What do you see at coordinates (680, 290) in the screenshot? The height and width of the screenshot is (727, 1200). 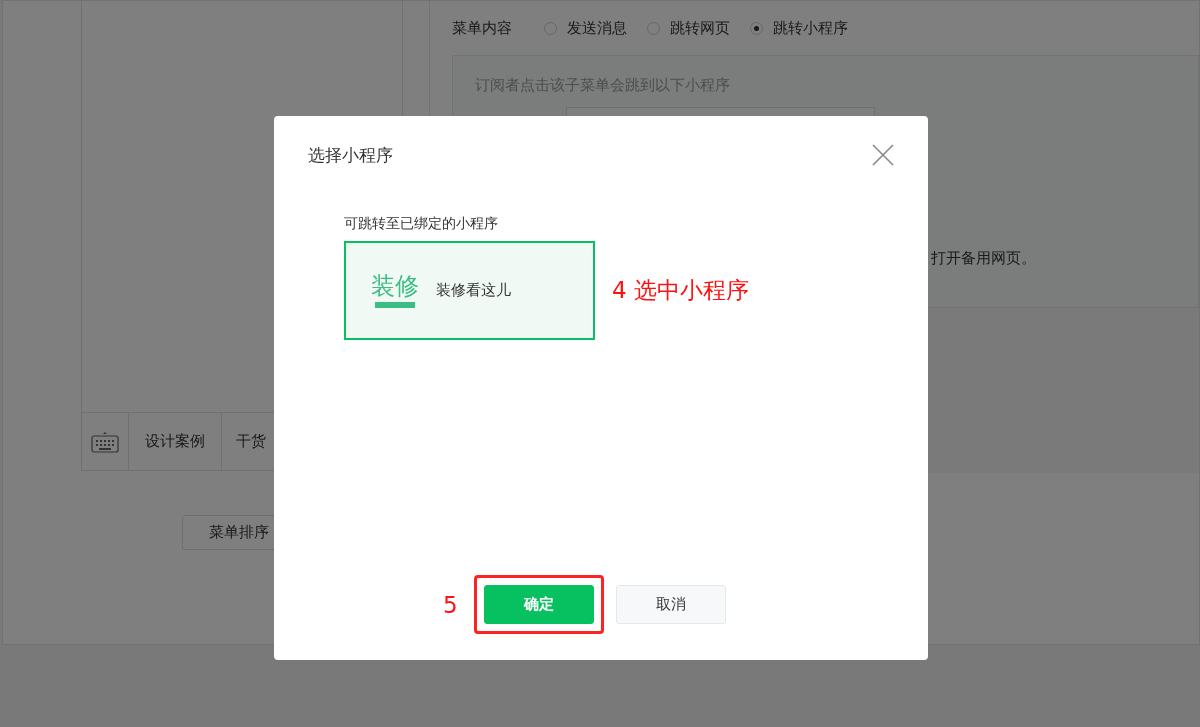 I see `annotation-text: 4 选中小程序` at bounding box center [680, 290].